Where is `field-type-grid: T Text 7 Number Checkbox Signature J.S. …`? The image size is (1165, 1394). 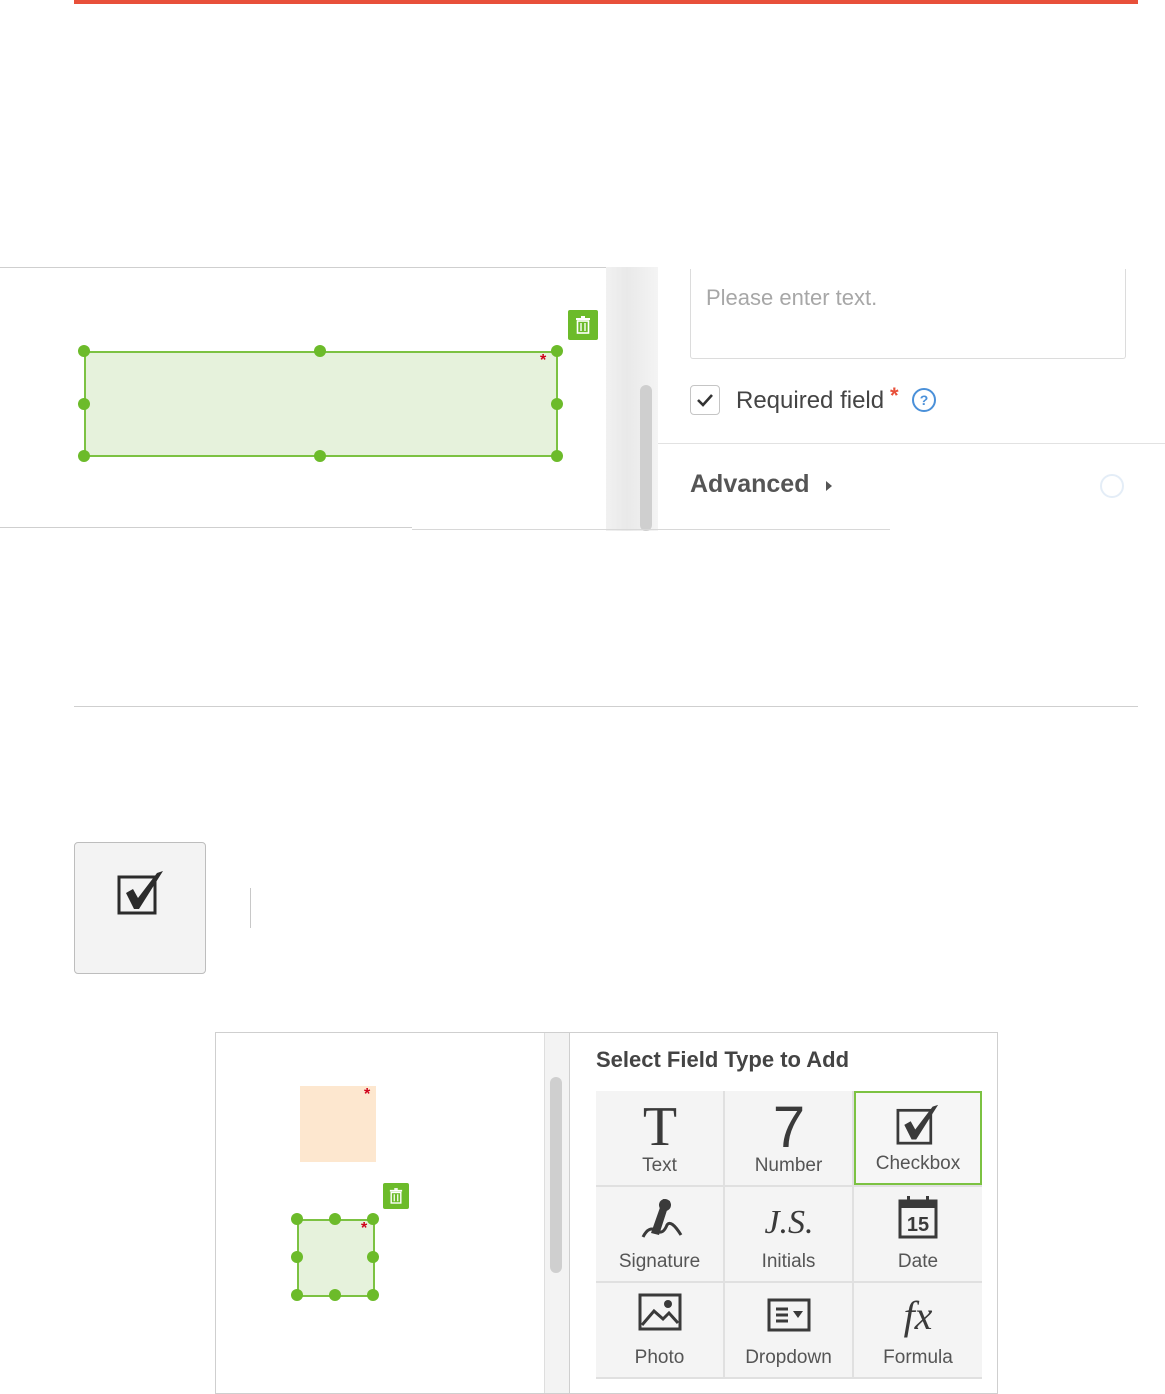 field-type-grid: T Text 7 Number Checkbox Signature J.S. … is located at coordinates (789, 1235).